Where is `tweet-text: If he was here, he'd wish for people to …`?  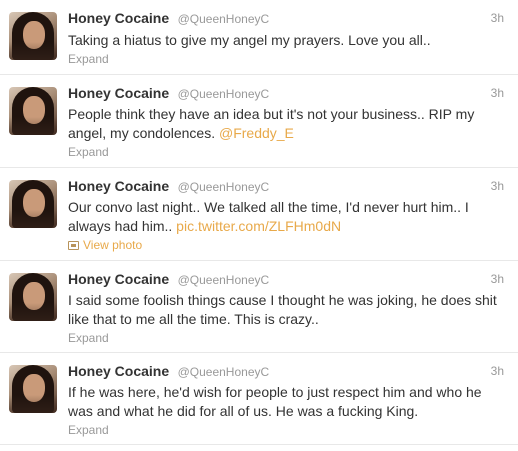
tweet-text: If he was here, he'd wish for people to … is located at coordinates (287, 402).